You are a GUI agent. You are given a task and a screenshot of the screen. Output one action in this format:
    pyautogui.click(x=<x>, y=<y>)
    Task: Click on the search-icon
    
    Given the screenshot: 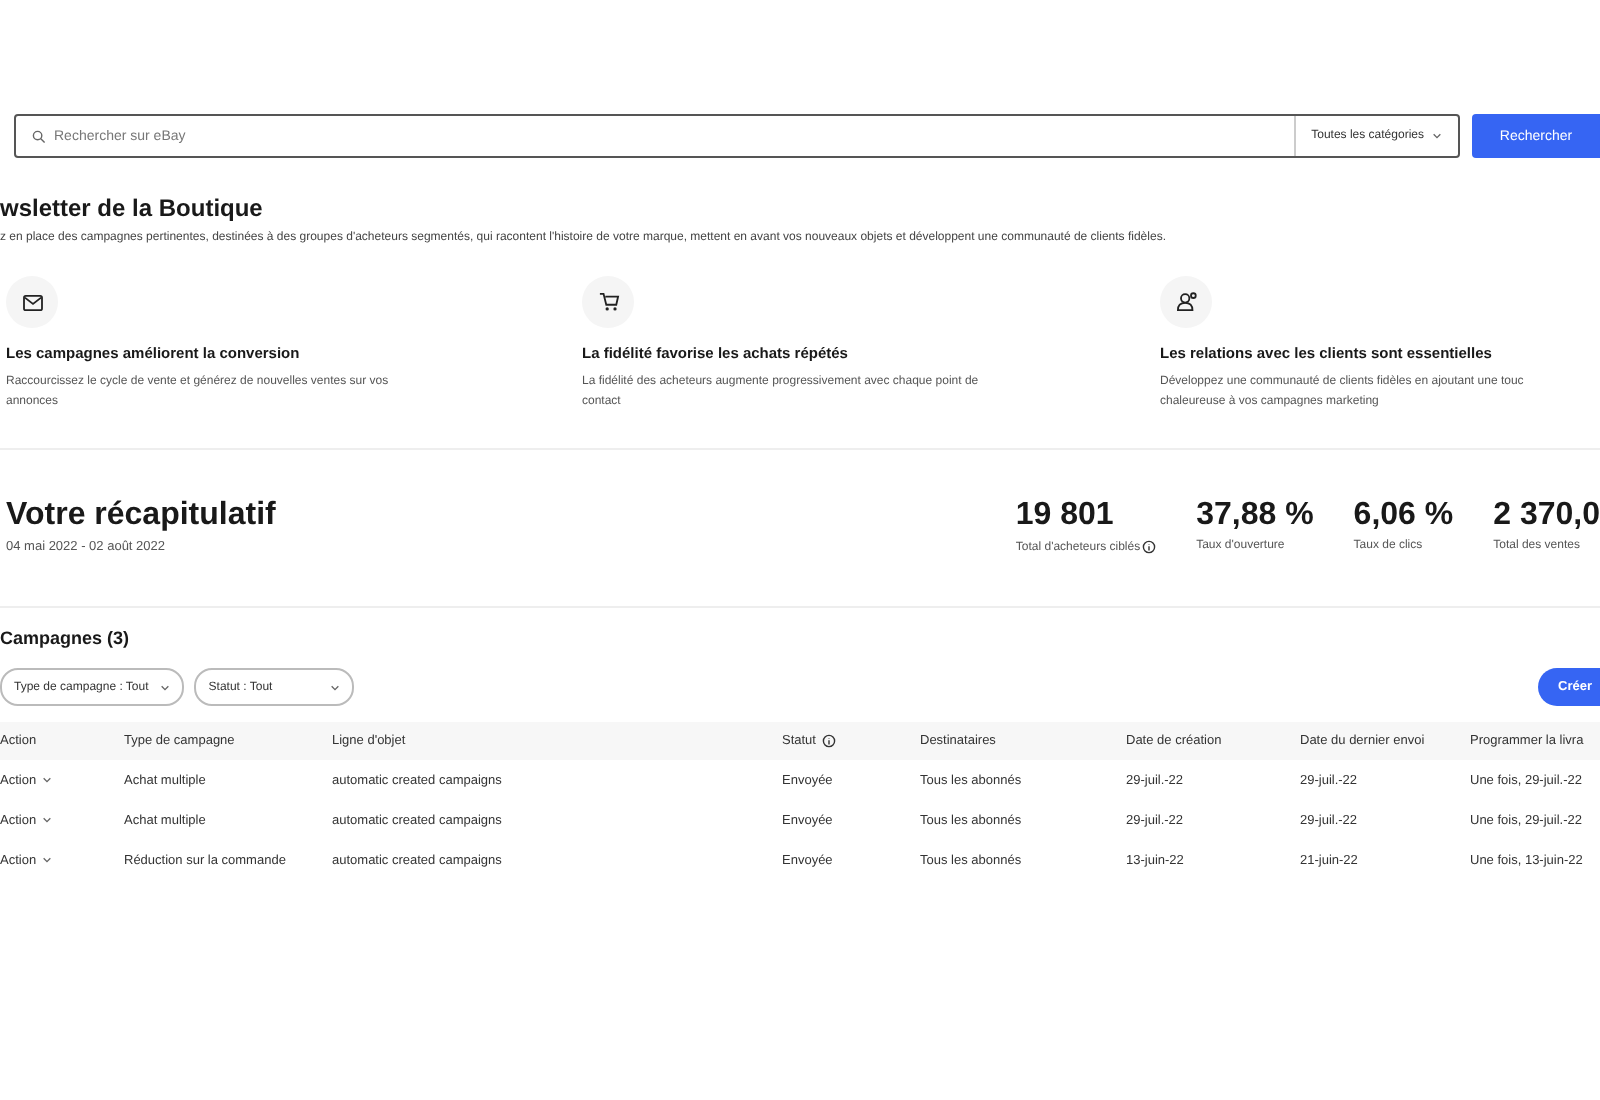 What is the action you would take?
    pyautogui.click(x=39, y=136)
    